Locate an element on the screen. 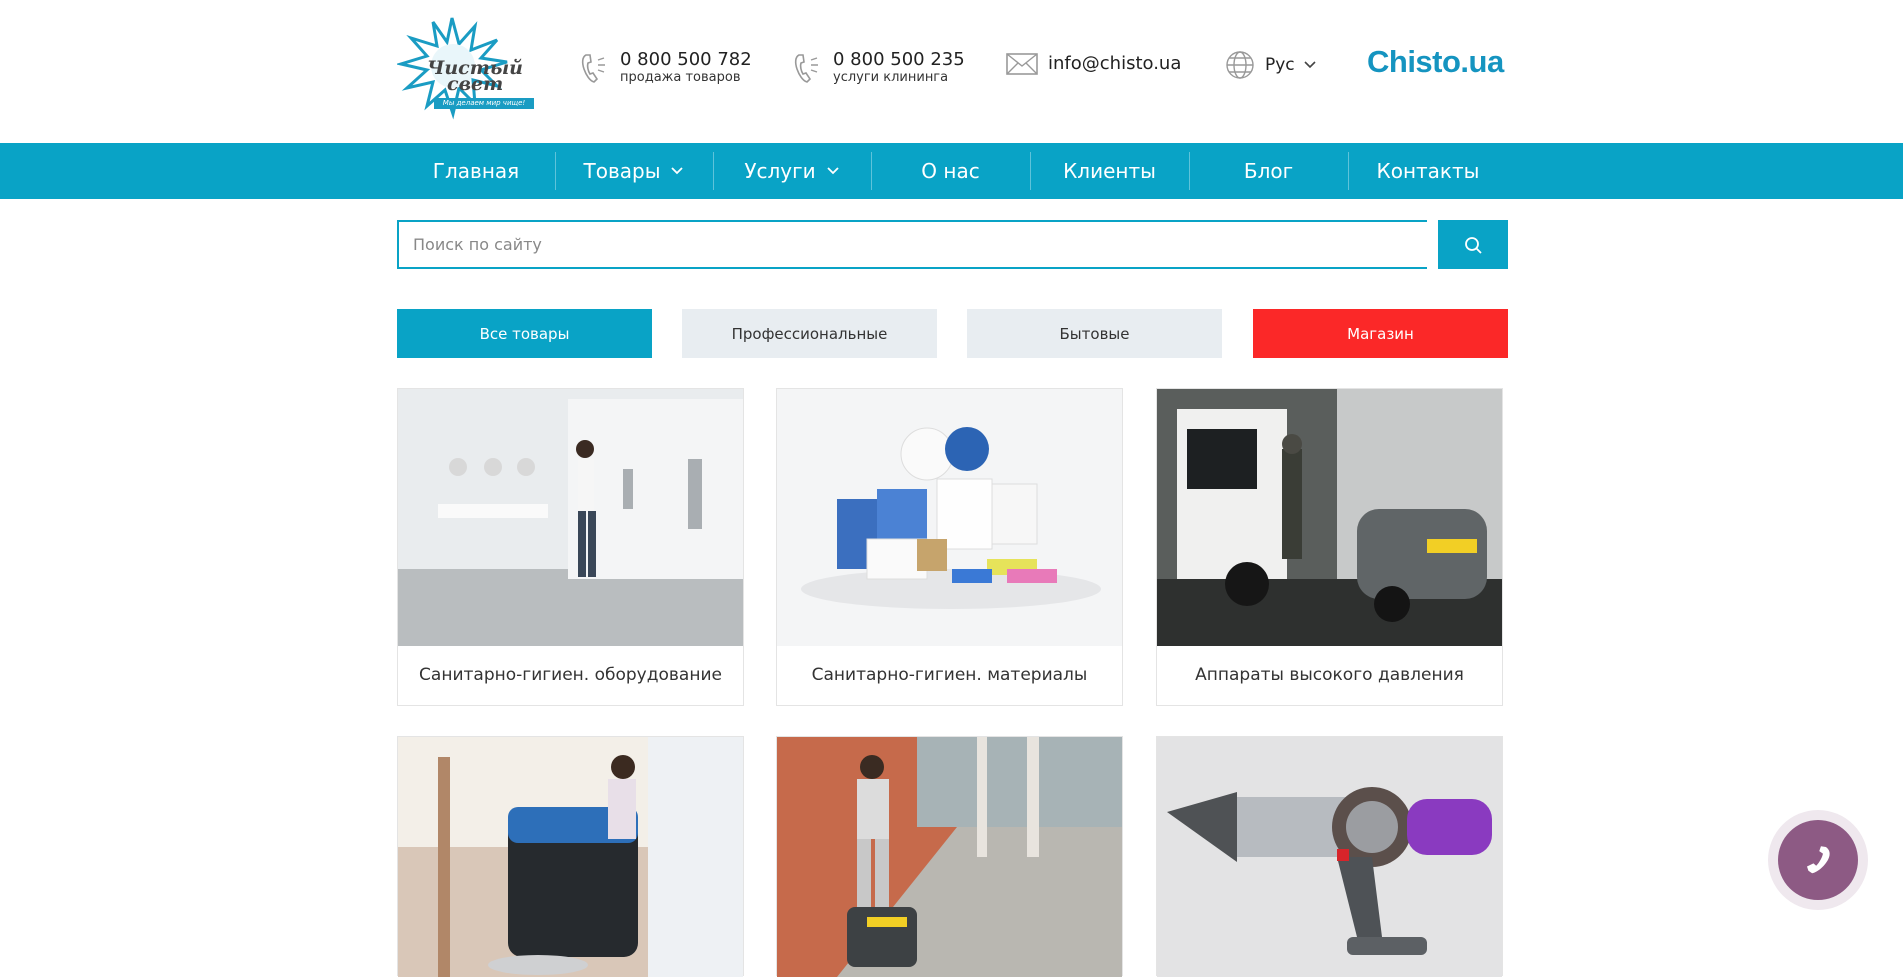 This screenshot has height=977, width=1903. logo-slogan: Мы делаем мир чище! is located at coordinates (484, 103).